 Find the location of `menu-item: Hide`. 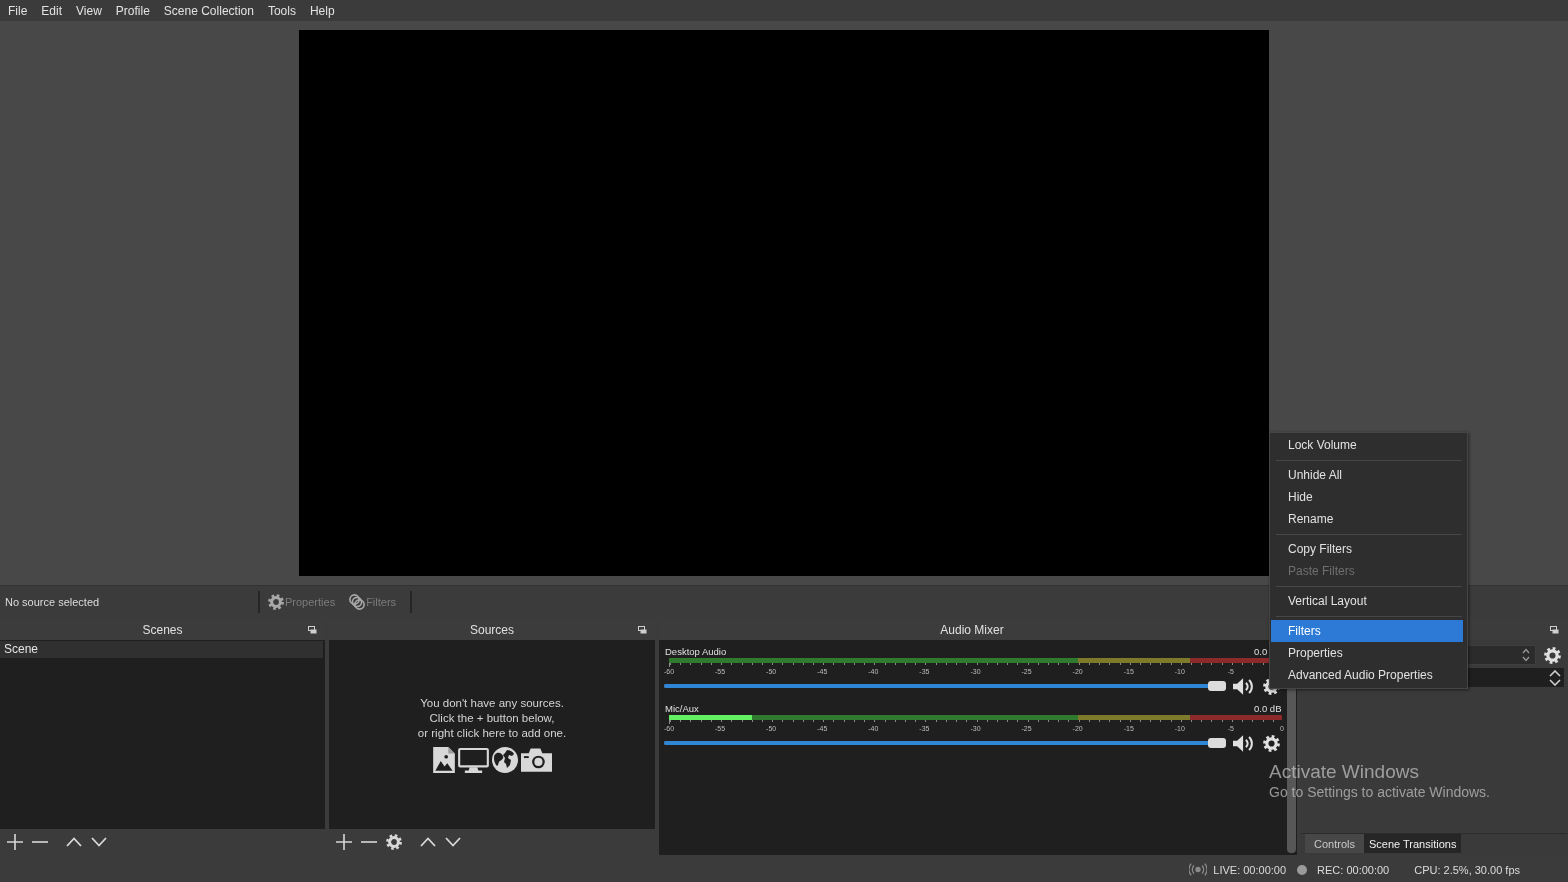

menu-item: Hide is located at coordinates (1367, 497).